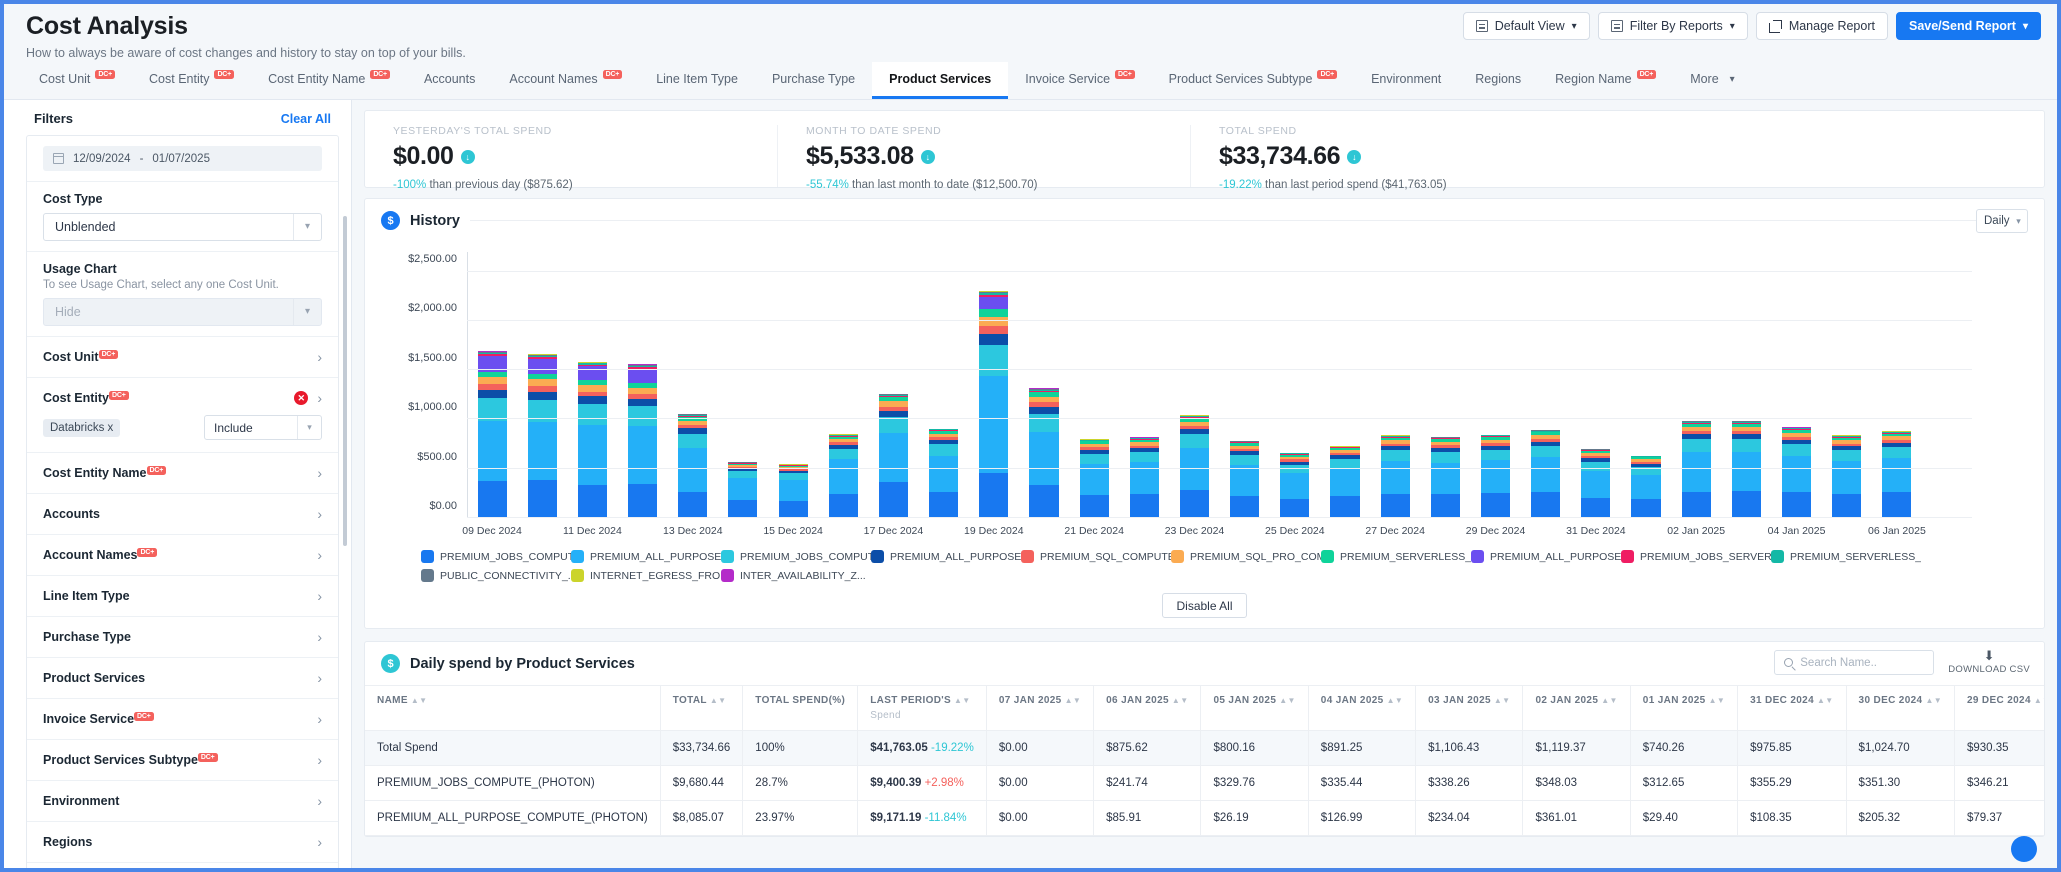 This screenshot has height=872, width=2061. I want to click on filter-chip: Databricks x, so click(82, 427).